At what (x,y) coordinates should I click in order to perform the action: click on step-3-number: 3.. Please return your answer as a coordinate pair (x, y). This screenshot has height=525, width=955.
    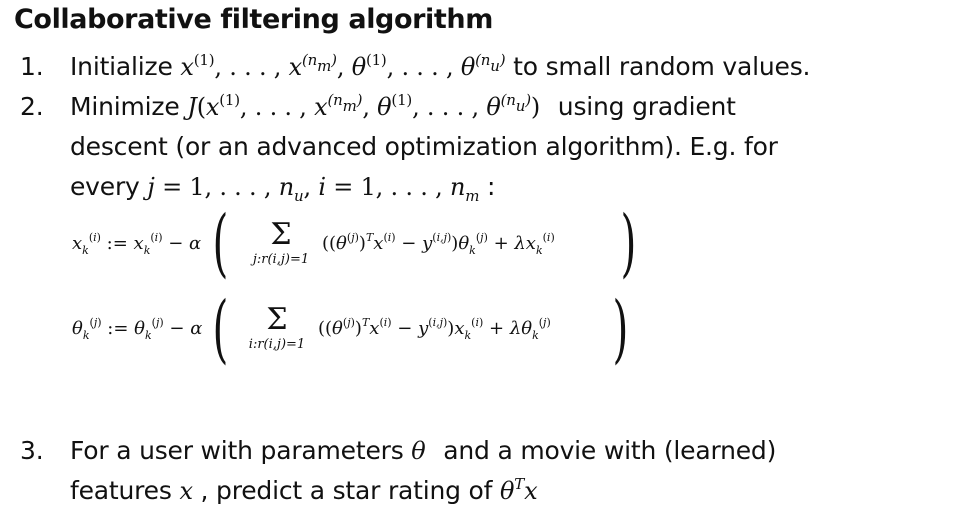
    Looking at the image, I should click on (32, 450).